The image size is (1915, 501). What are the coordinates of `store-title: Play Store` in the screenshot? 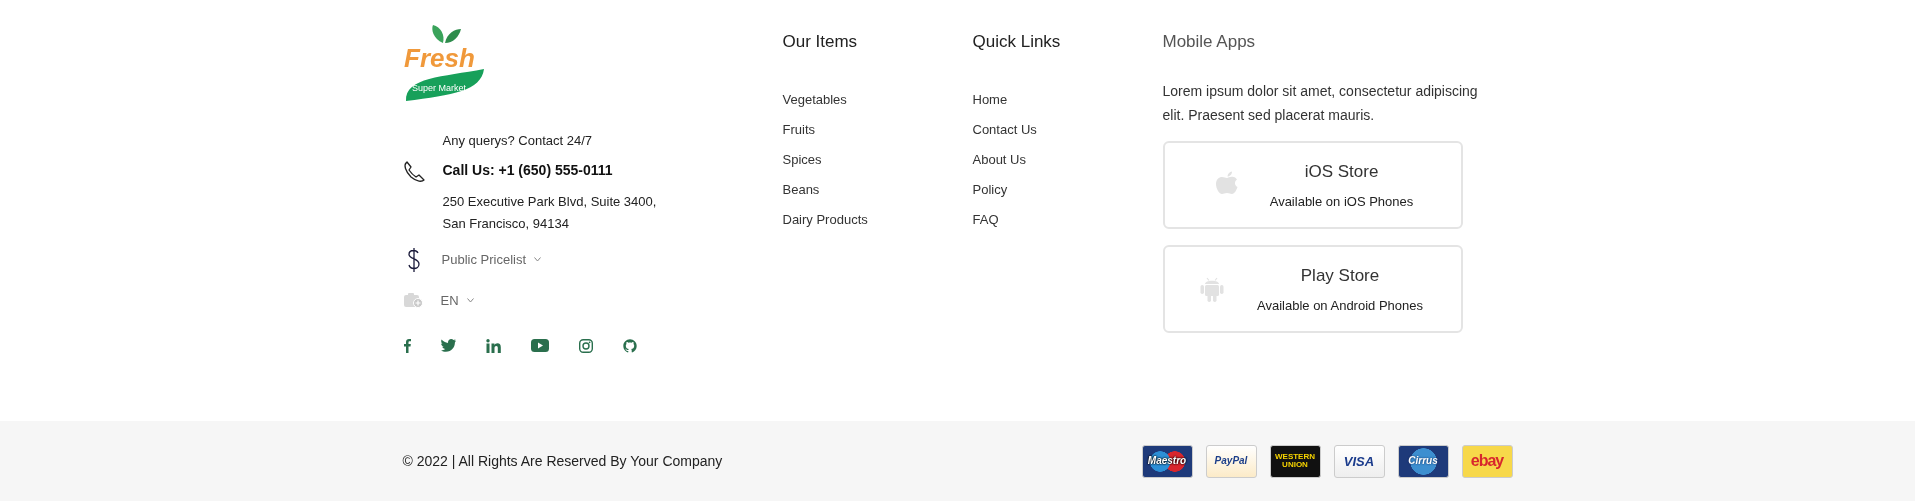 It's located at (1340, 275).